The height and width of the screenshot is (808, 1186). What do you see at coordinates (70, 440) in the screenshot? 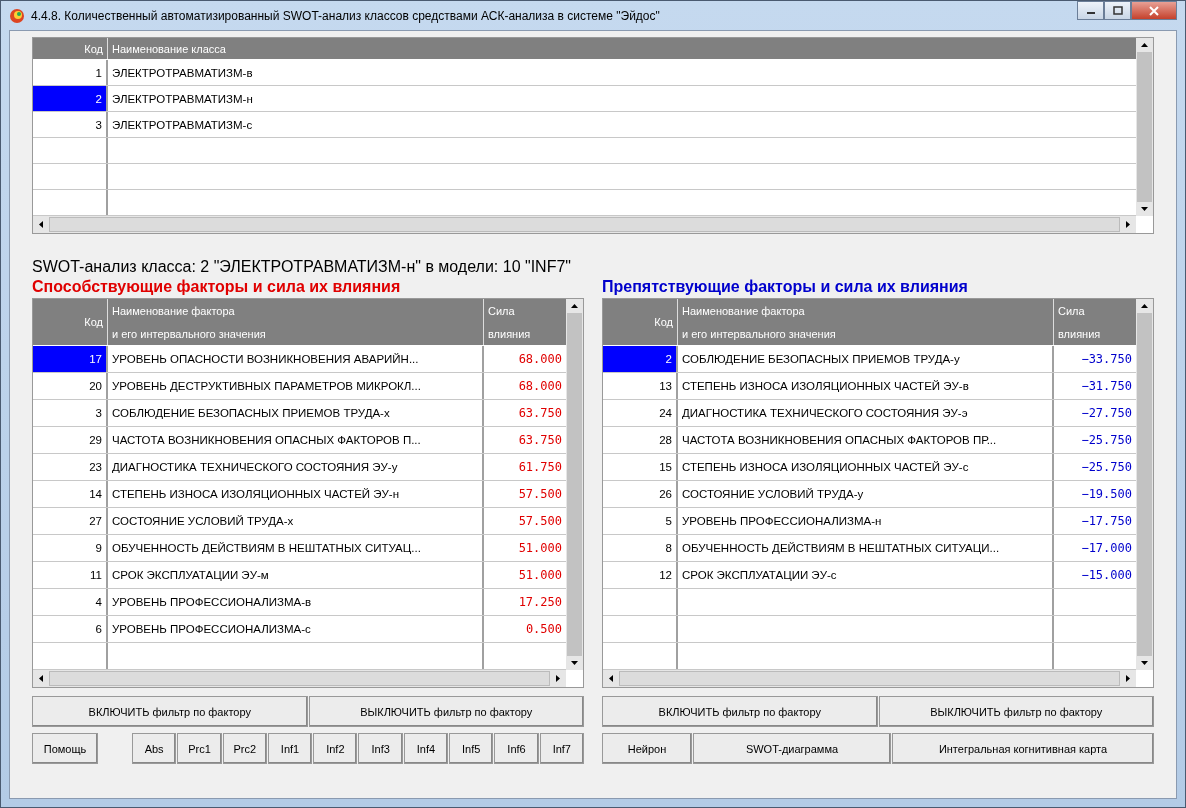
I see `table-cell: 29` at bounding box center [70, 440].